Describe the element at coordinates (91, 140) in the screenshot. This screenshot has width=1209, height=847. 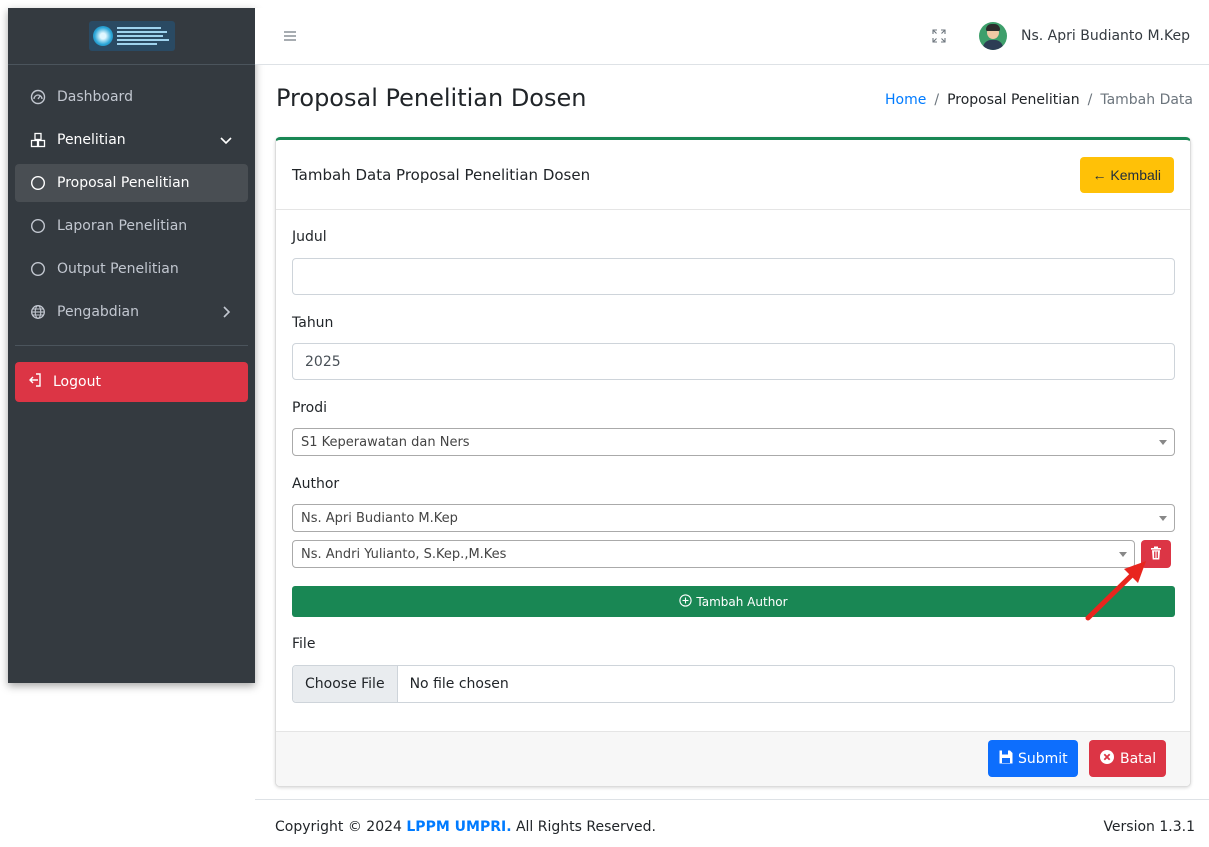
I see `sidebar-item-label: Penelitian` at that location.